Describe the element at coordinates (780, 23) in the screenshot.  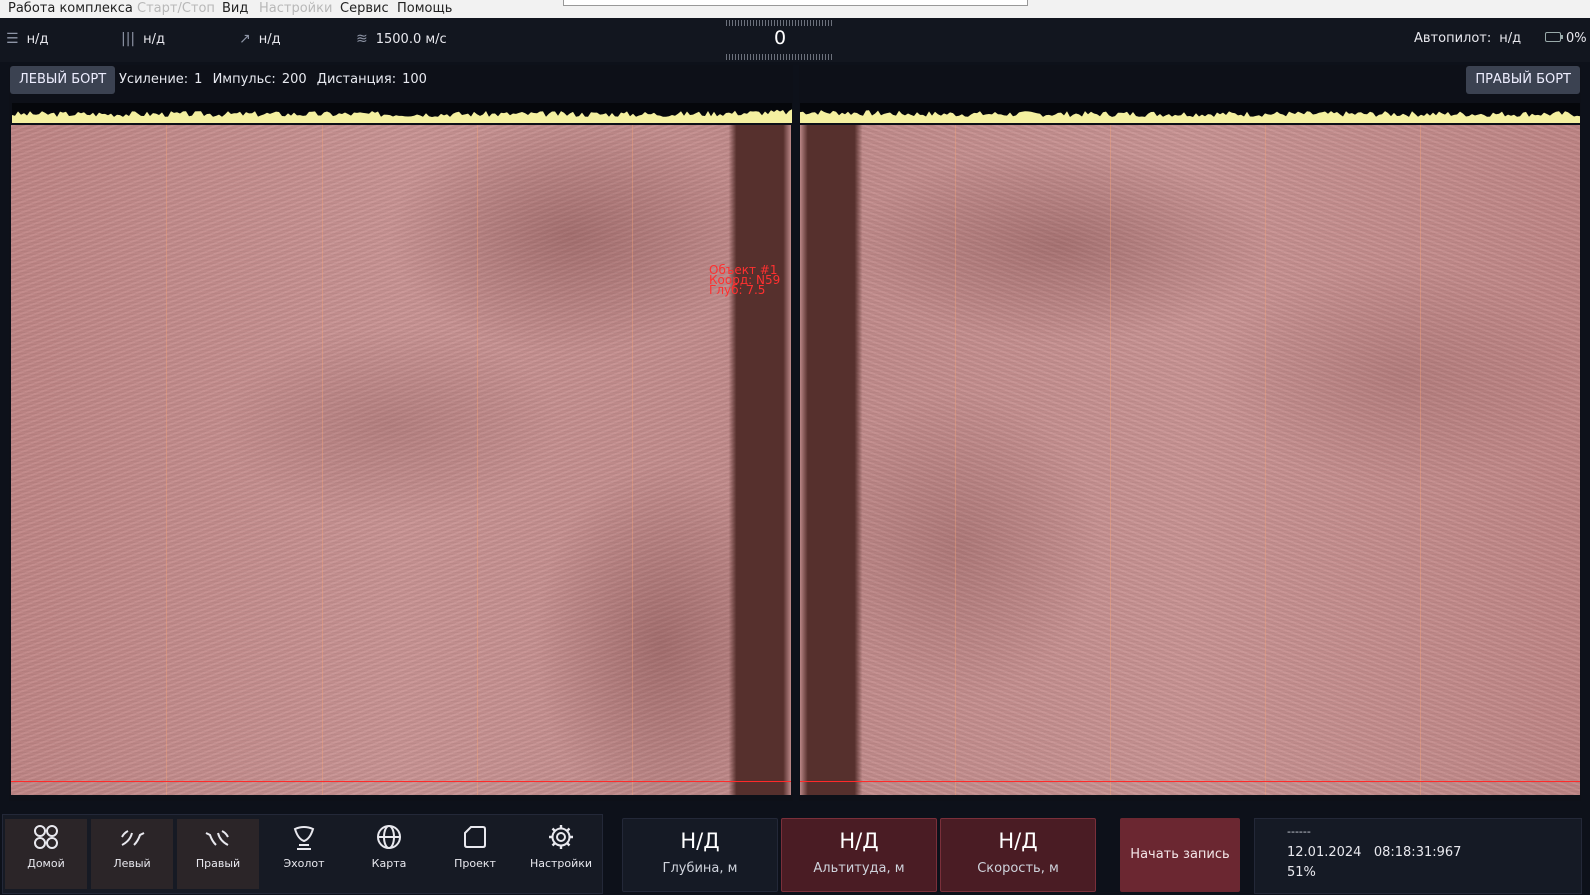
I see `heading-scale-top` at that location.